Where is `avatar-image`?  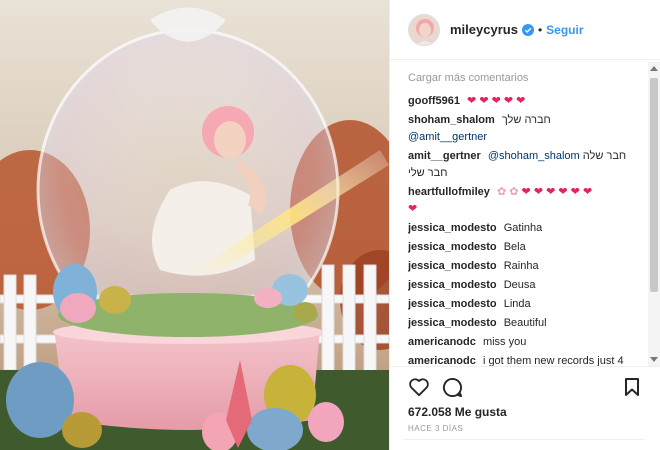 avatar-image is located at coordinates (424, 29).